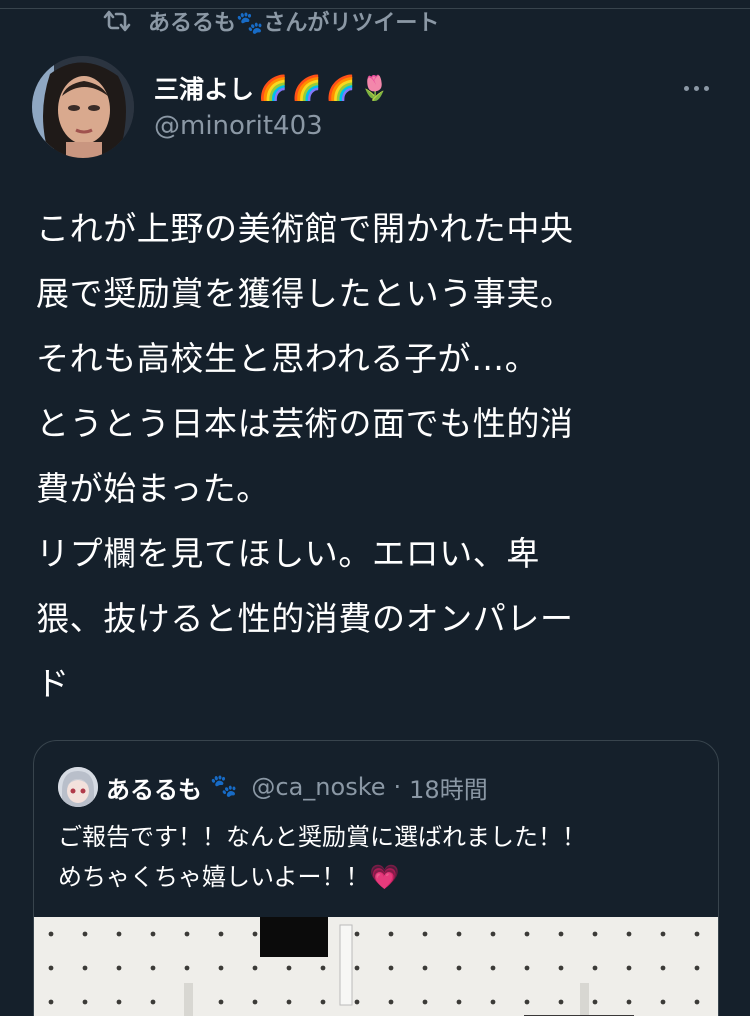 This screenshot has width=750, height=1016. What do you see at coordinates (294, 23) in the screenshot?
I see `retweet-label: あるるも🐾さんがリツイート` at bounding box center [294, 23].